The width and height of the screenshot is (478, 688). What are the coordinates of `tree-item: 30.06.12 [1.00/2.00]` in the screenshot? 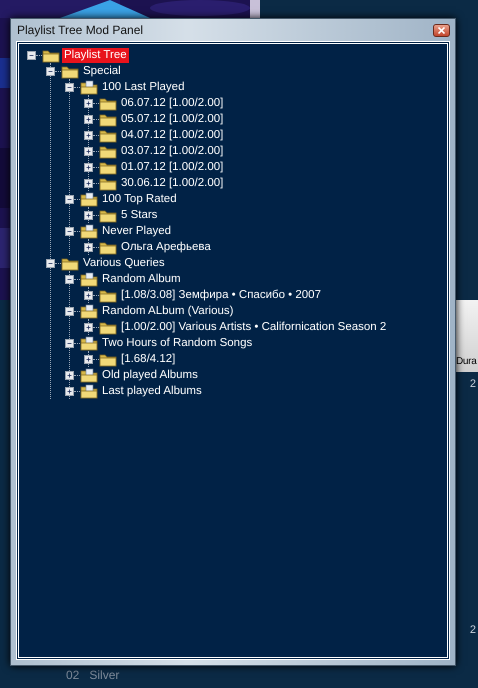 It's located at (172, 183).